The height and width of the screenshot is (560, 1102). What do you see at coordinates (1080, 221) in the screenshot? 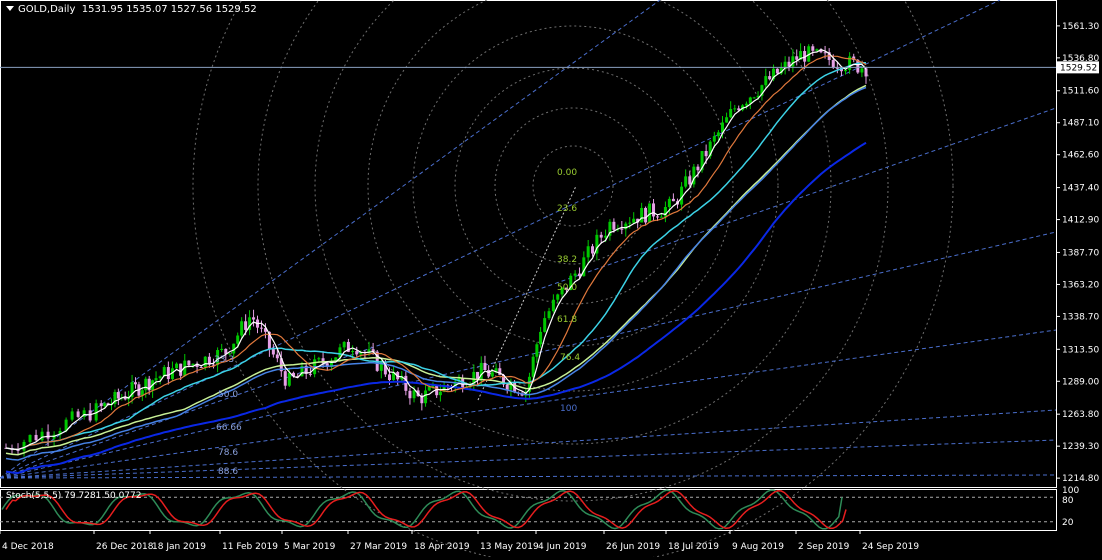
I see `y-tick-label: 1412.90` at bounding box center [1080, 221].